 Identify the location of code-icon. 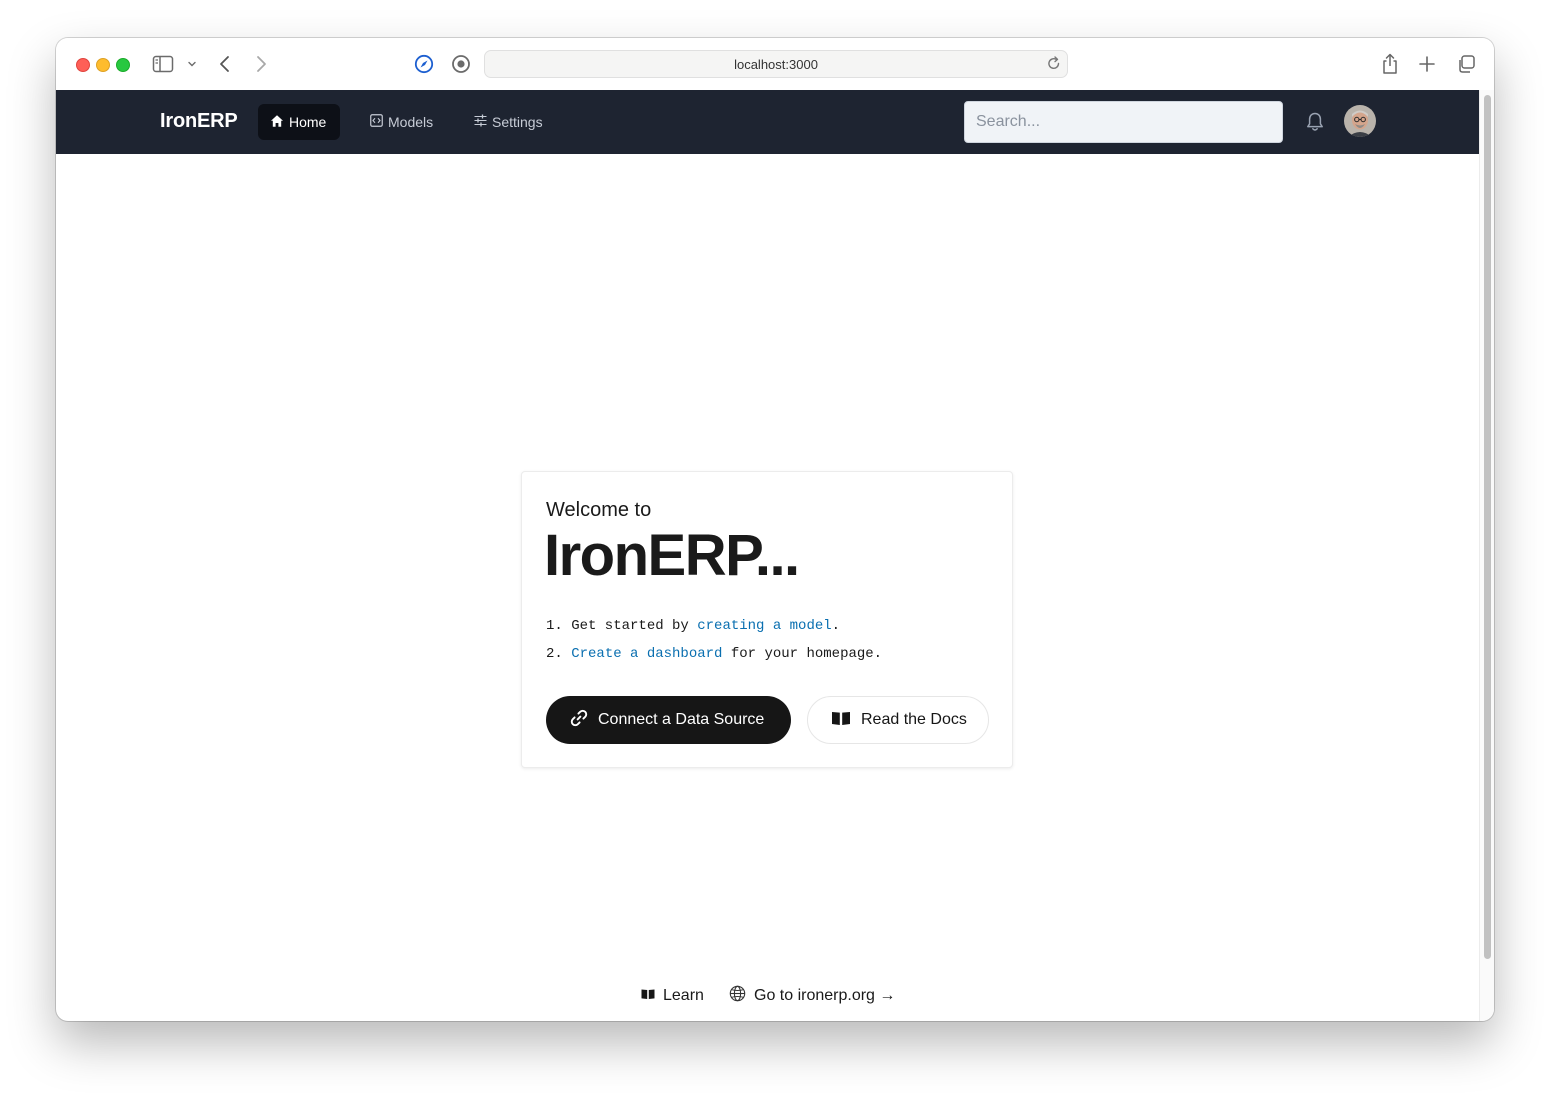
(376, 122).